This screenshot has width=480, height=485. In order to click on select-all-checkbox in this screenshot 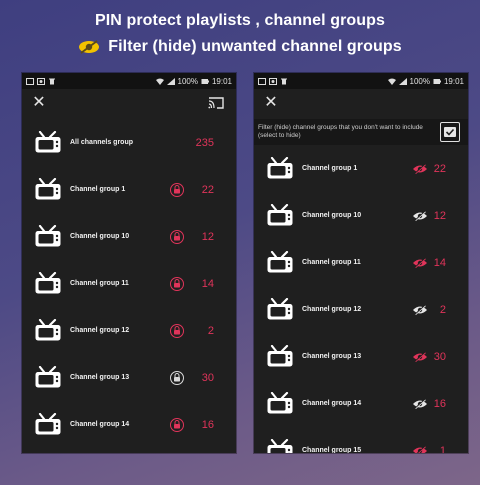, I will do `click(450, 132)`.